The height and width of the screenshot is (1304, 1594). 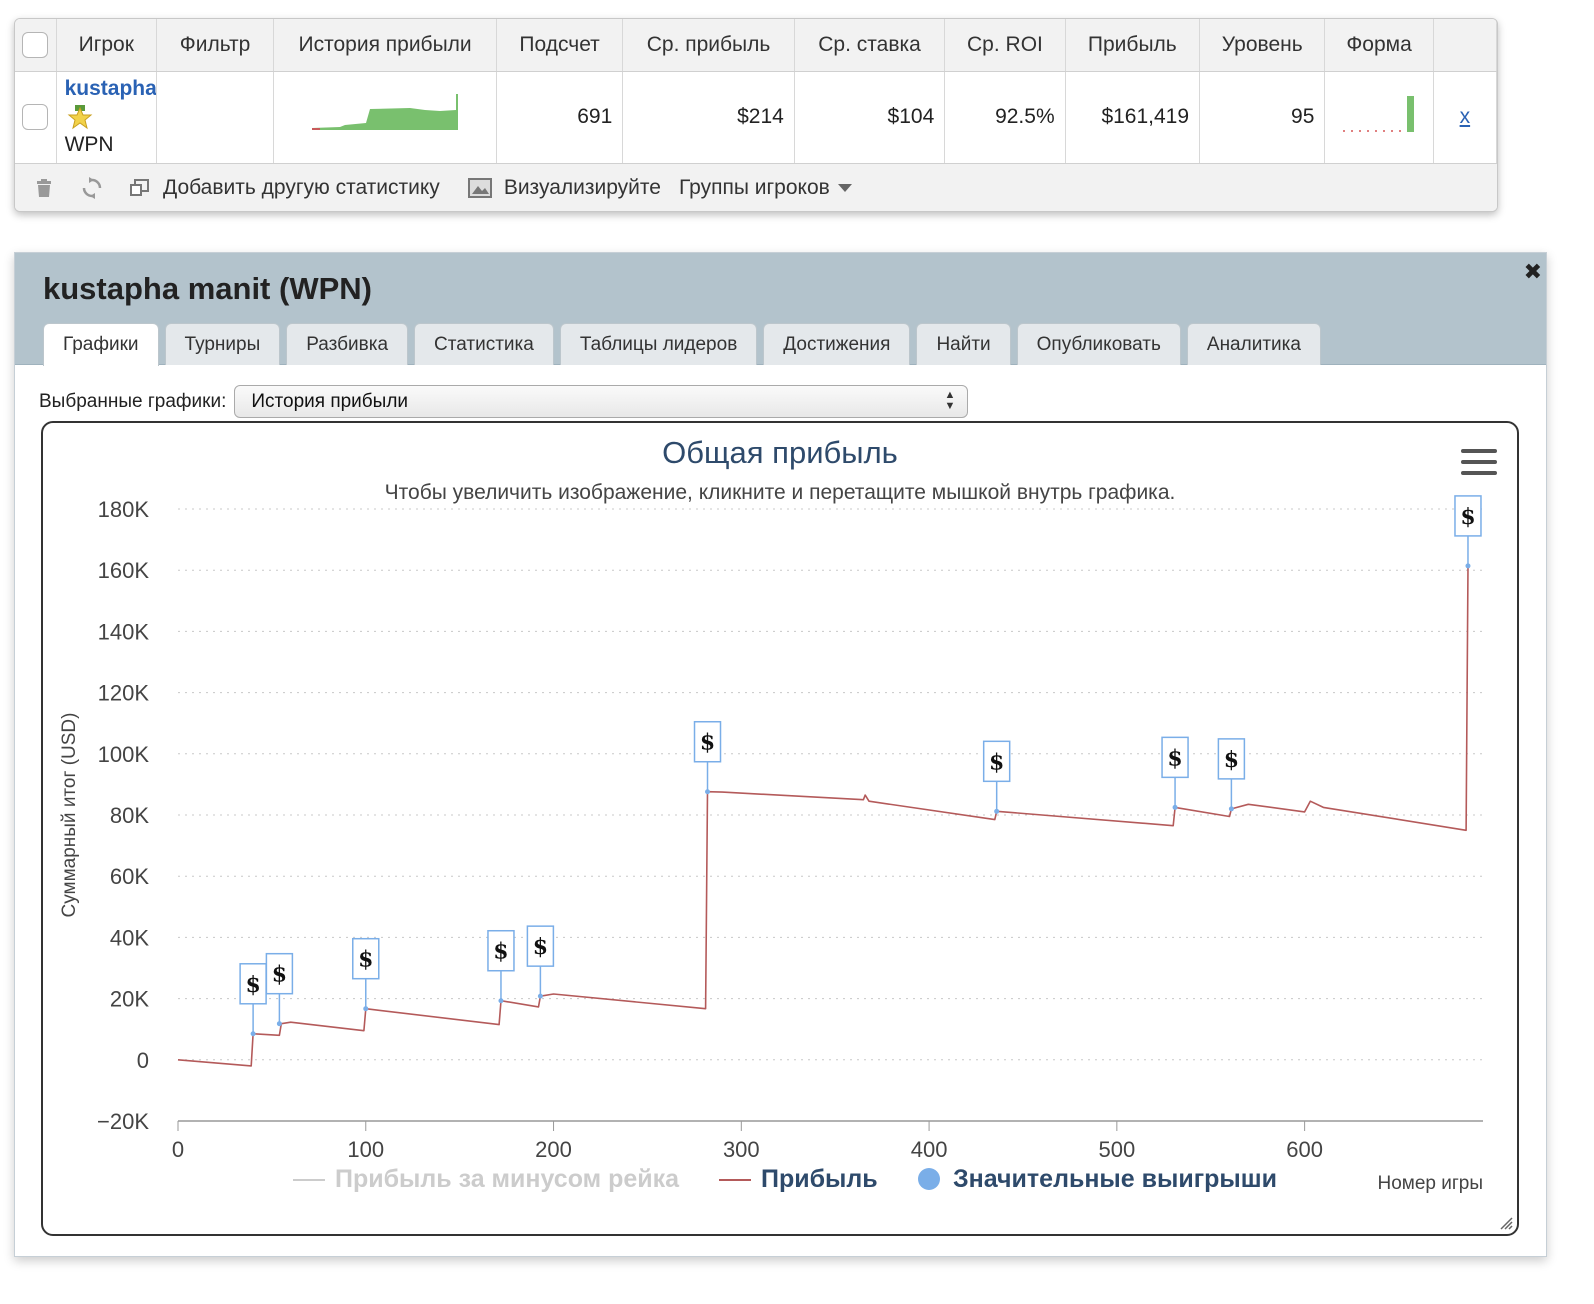 What do you see at coordinates (129, 937) in the screenshot?
I see `y-tick-label: 40K` at bounding box center [129, 937].